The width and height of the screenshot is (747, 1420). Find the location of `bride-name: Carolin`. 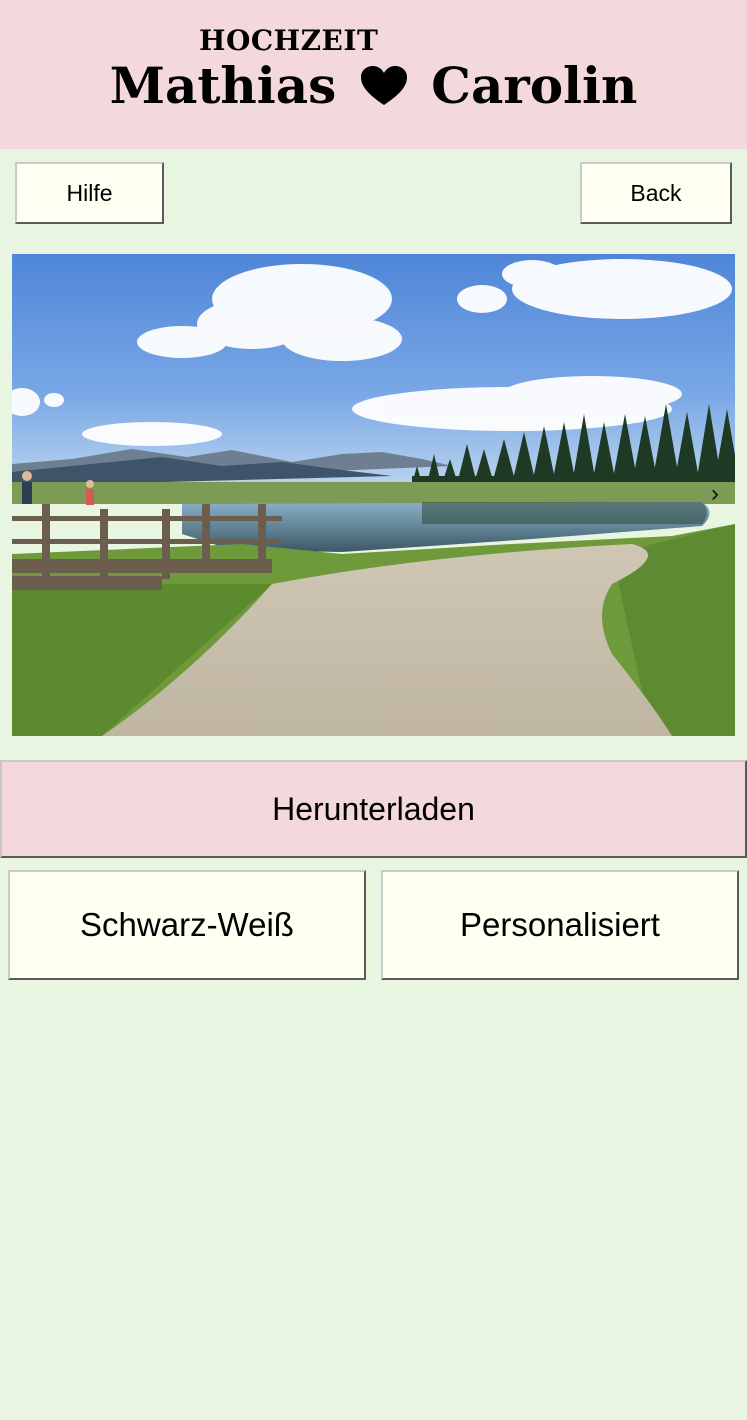

bride-name: Carolin is located at coordinates (534, 85).